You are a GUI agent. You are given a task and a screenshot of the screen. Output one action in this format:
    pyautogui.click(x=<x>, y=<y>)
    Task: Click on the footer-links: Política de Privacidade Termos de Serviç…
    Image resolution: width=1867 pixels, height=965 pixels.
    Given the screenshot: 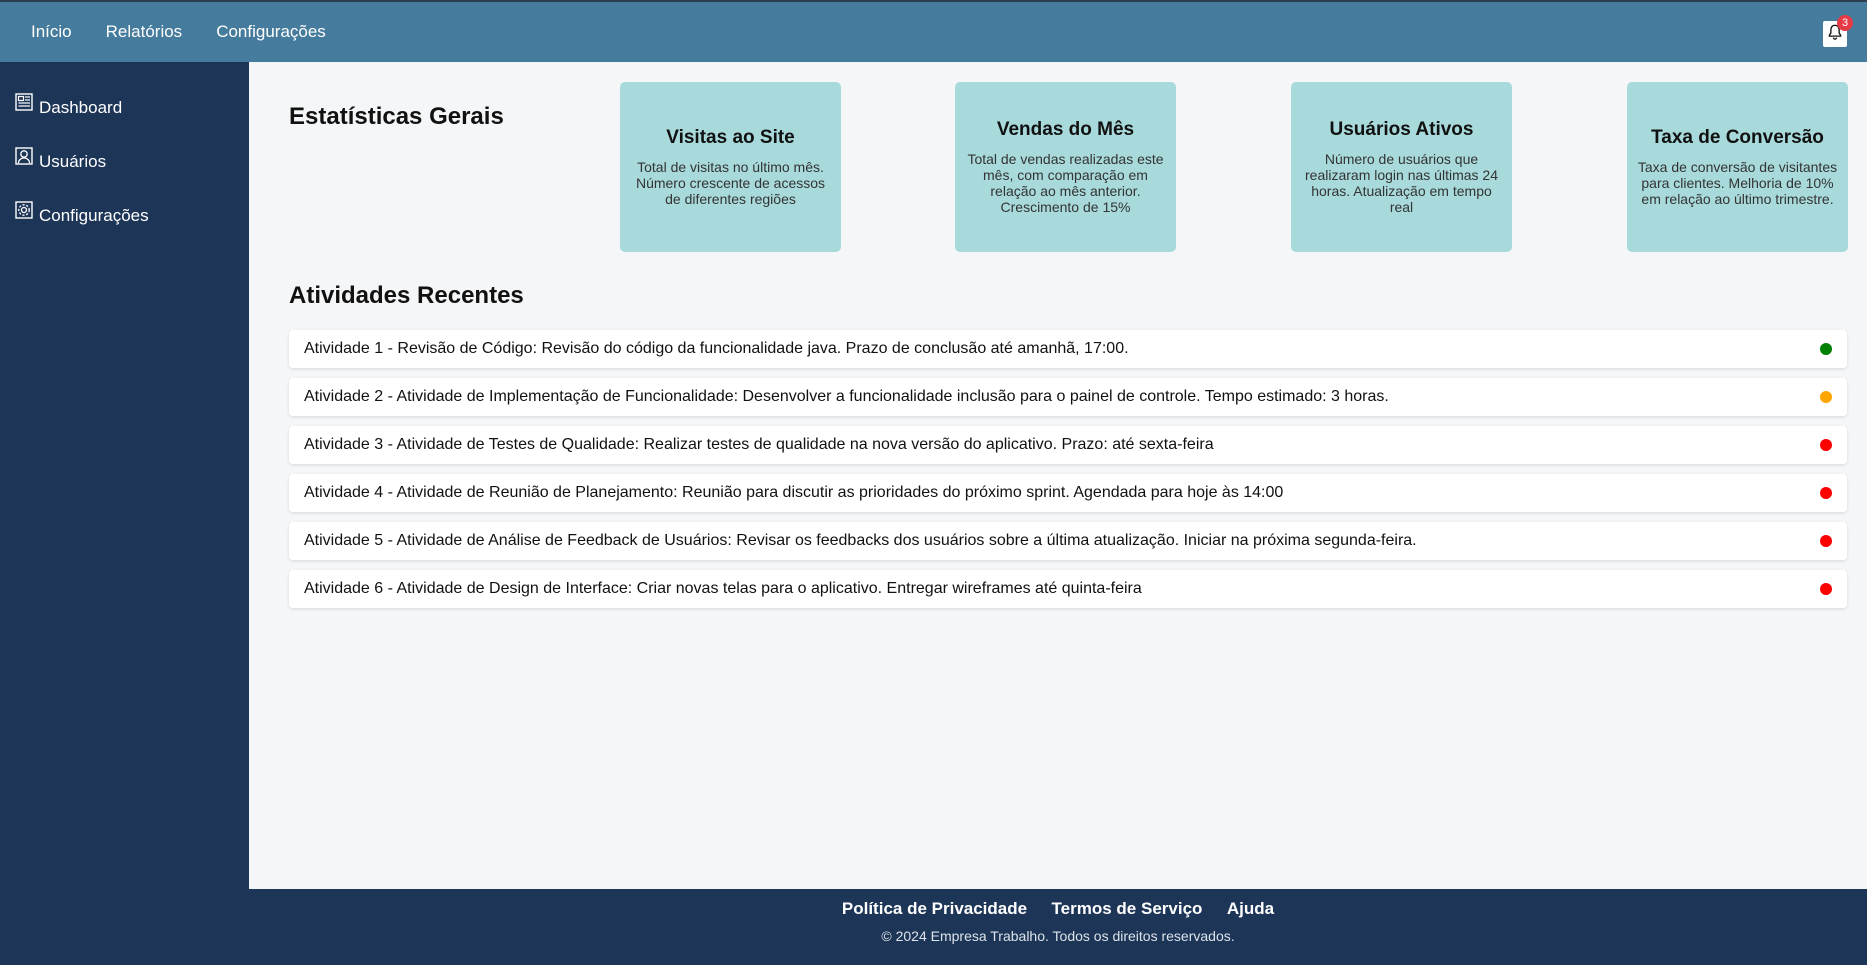 What is the action you would take?
    pyautogui.click(x=1058, y=904)
    